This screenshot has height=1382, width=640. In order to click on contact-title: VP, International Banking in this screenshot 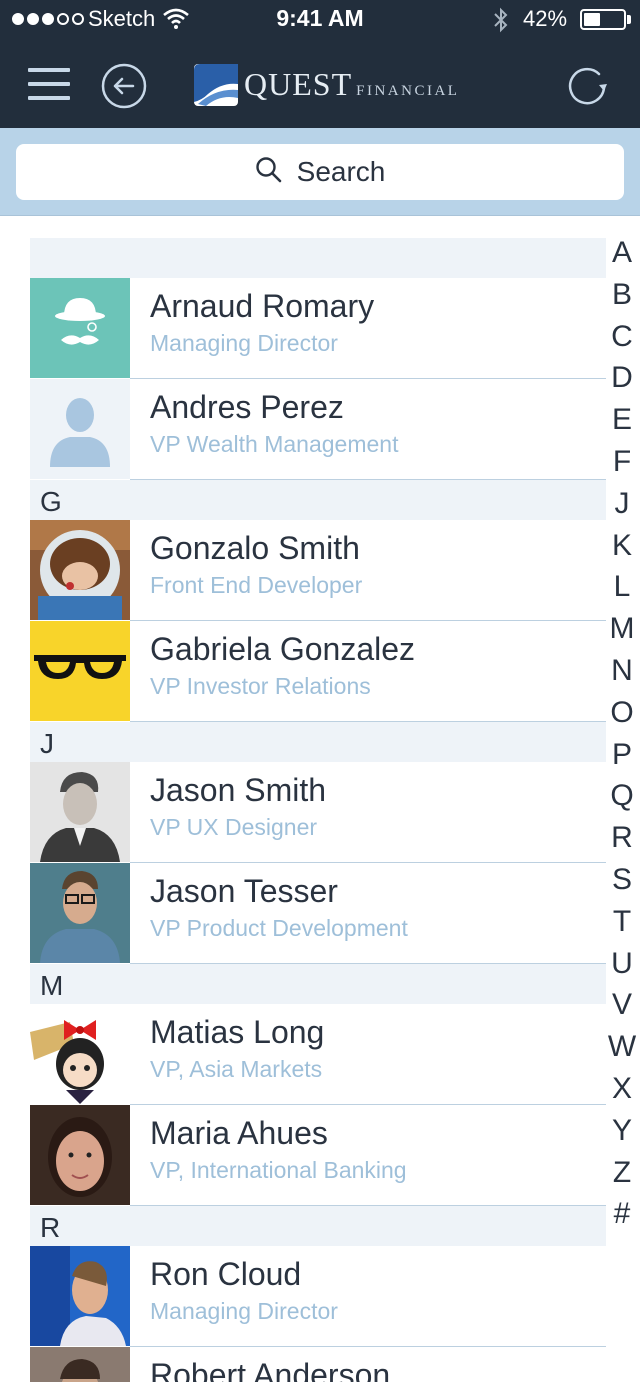, I will do `click(278, 1170)`.